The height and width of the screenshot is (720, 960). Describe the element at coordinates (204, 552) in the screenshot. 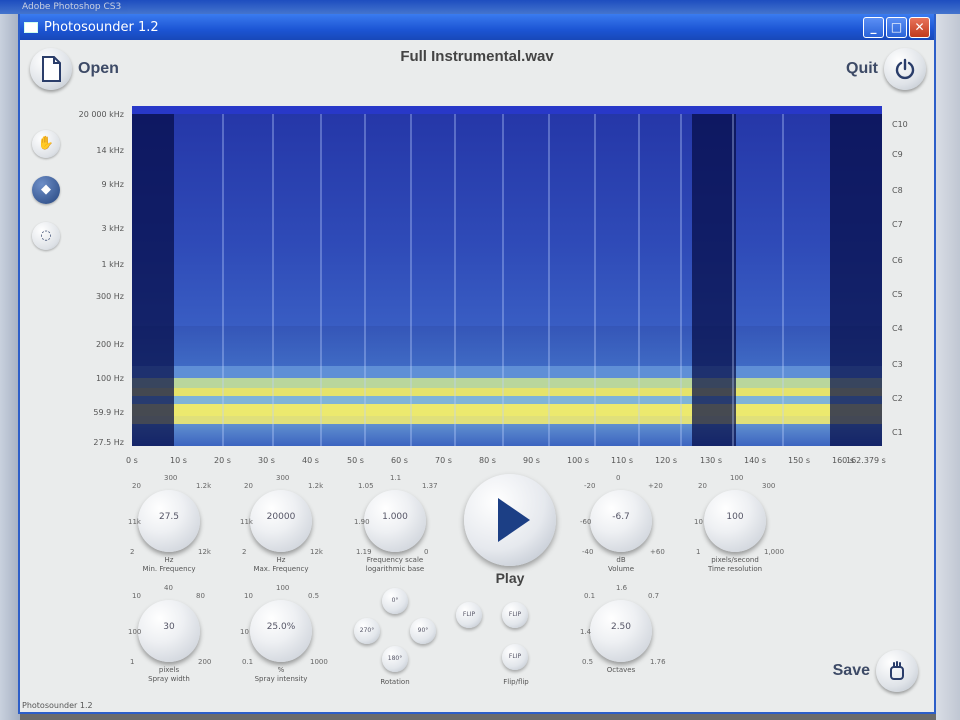

I see `min-frequency-tick: 12k` at that location.